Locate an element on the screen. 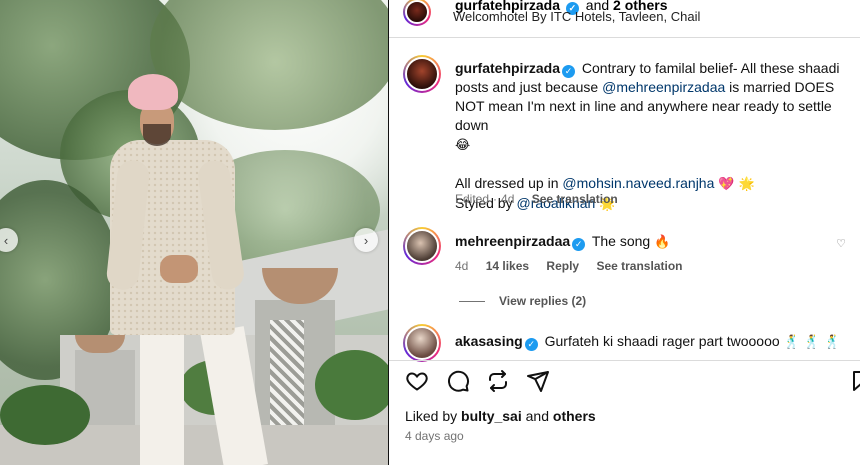 This screenshot has height=465, width=860. repost-icon is located at coordinates (498, 381).